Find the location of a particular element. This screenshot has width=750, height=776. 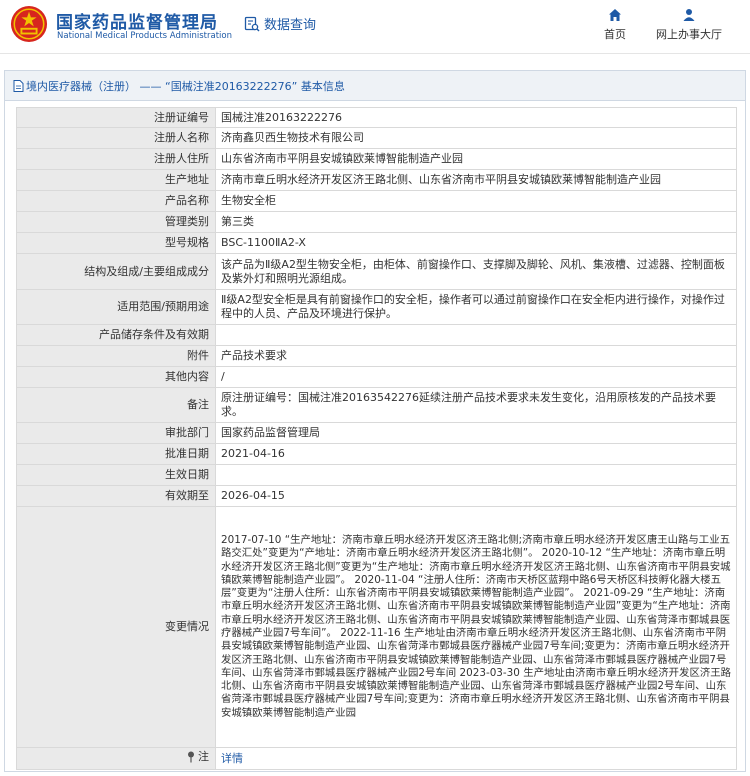

nav-home: 首页 is located at coordinates (615, 25).